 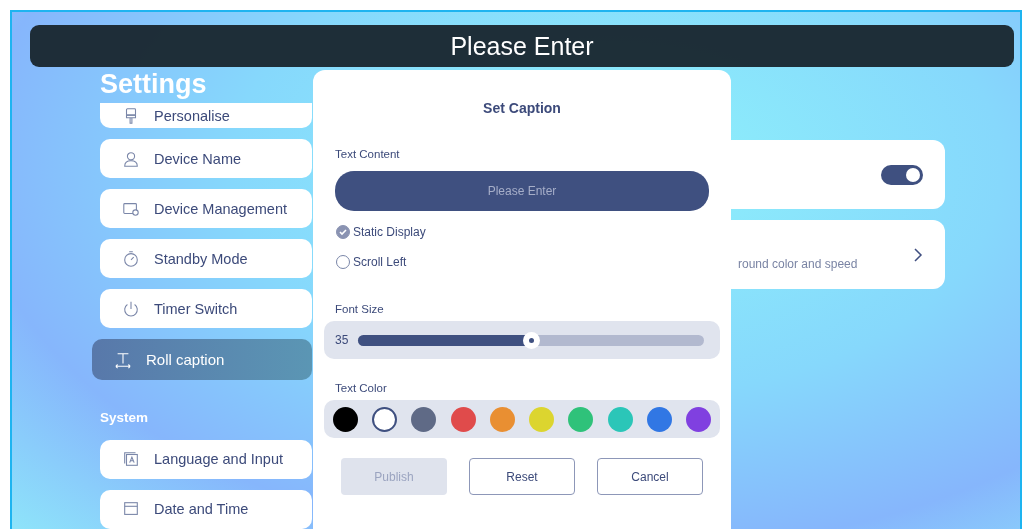 I want to click on language-icon, so click(x=131, y=459).